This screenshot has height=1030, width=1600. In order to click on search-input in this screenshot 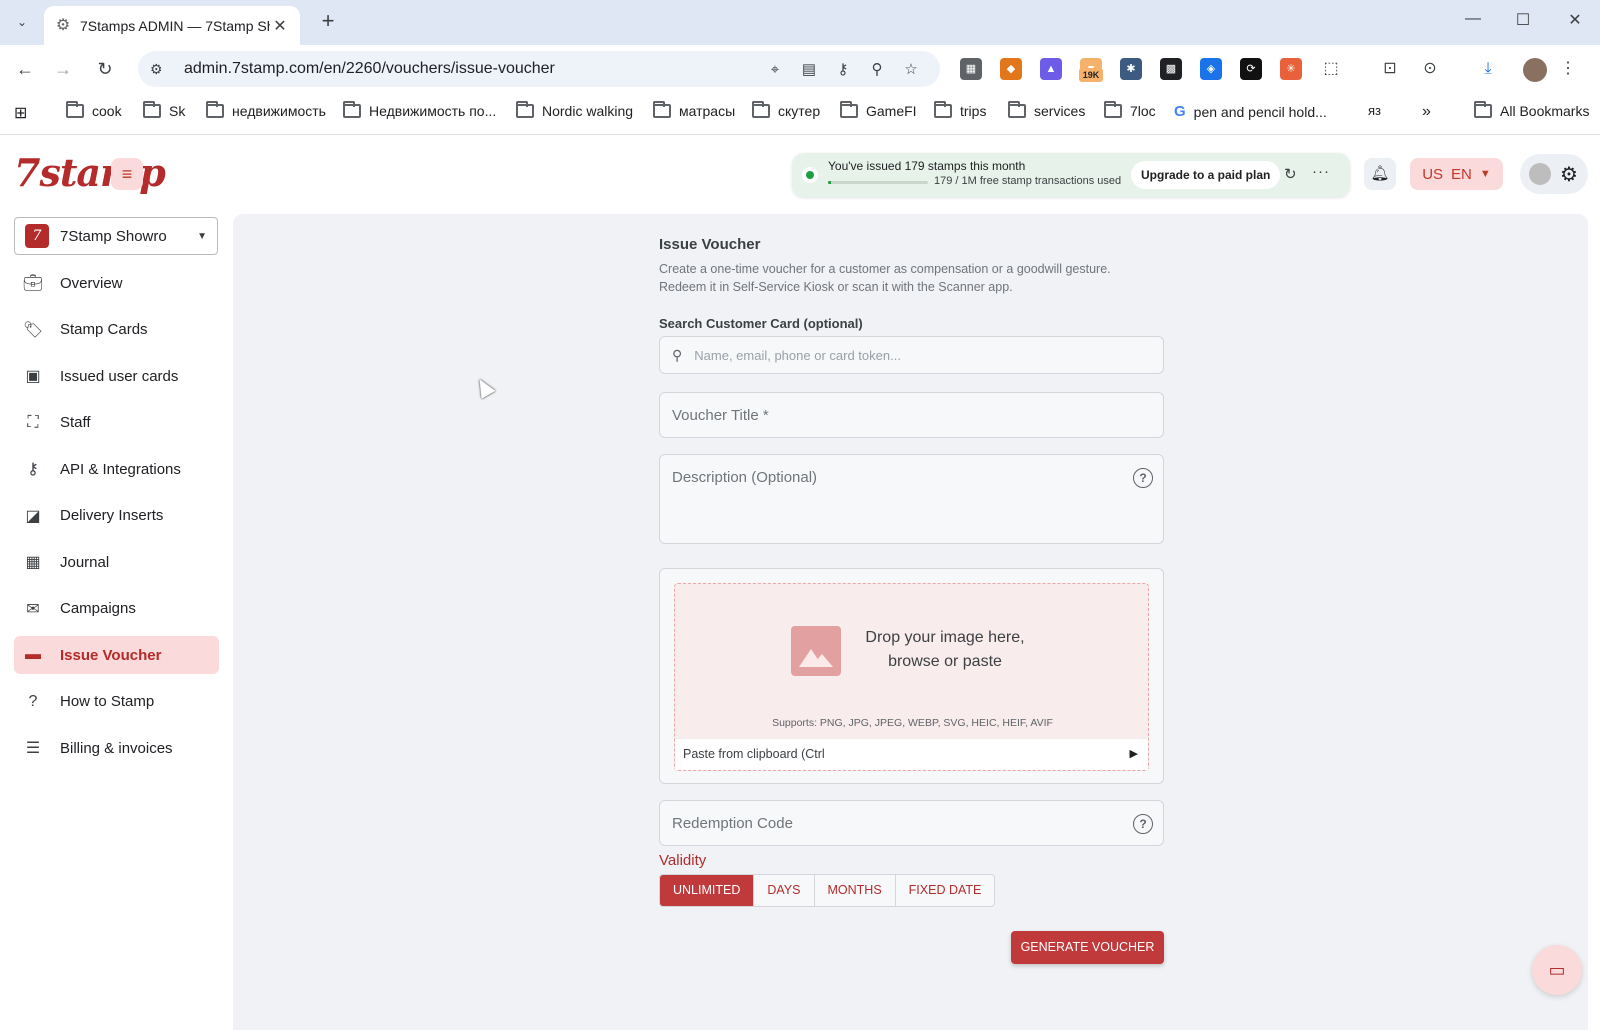, I will do `click(914, 355)`.